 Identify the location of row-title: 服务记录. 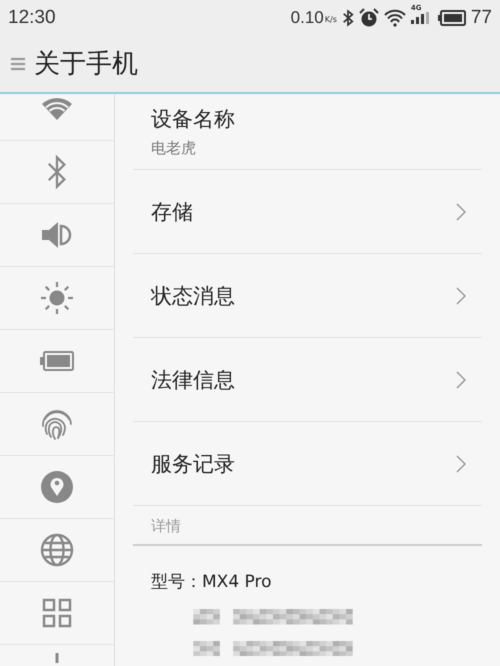
(193, 464).